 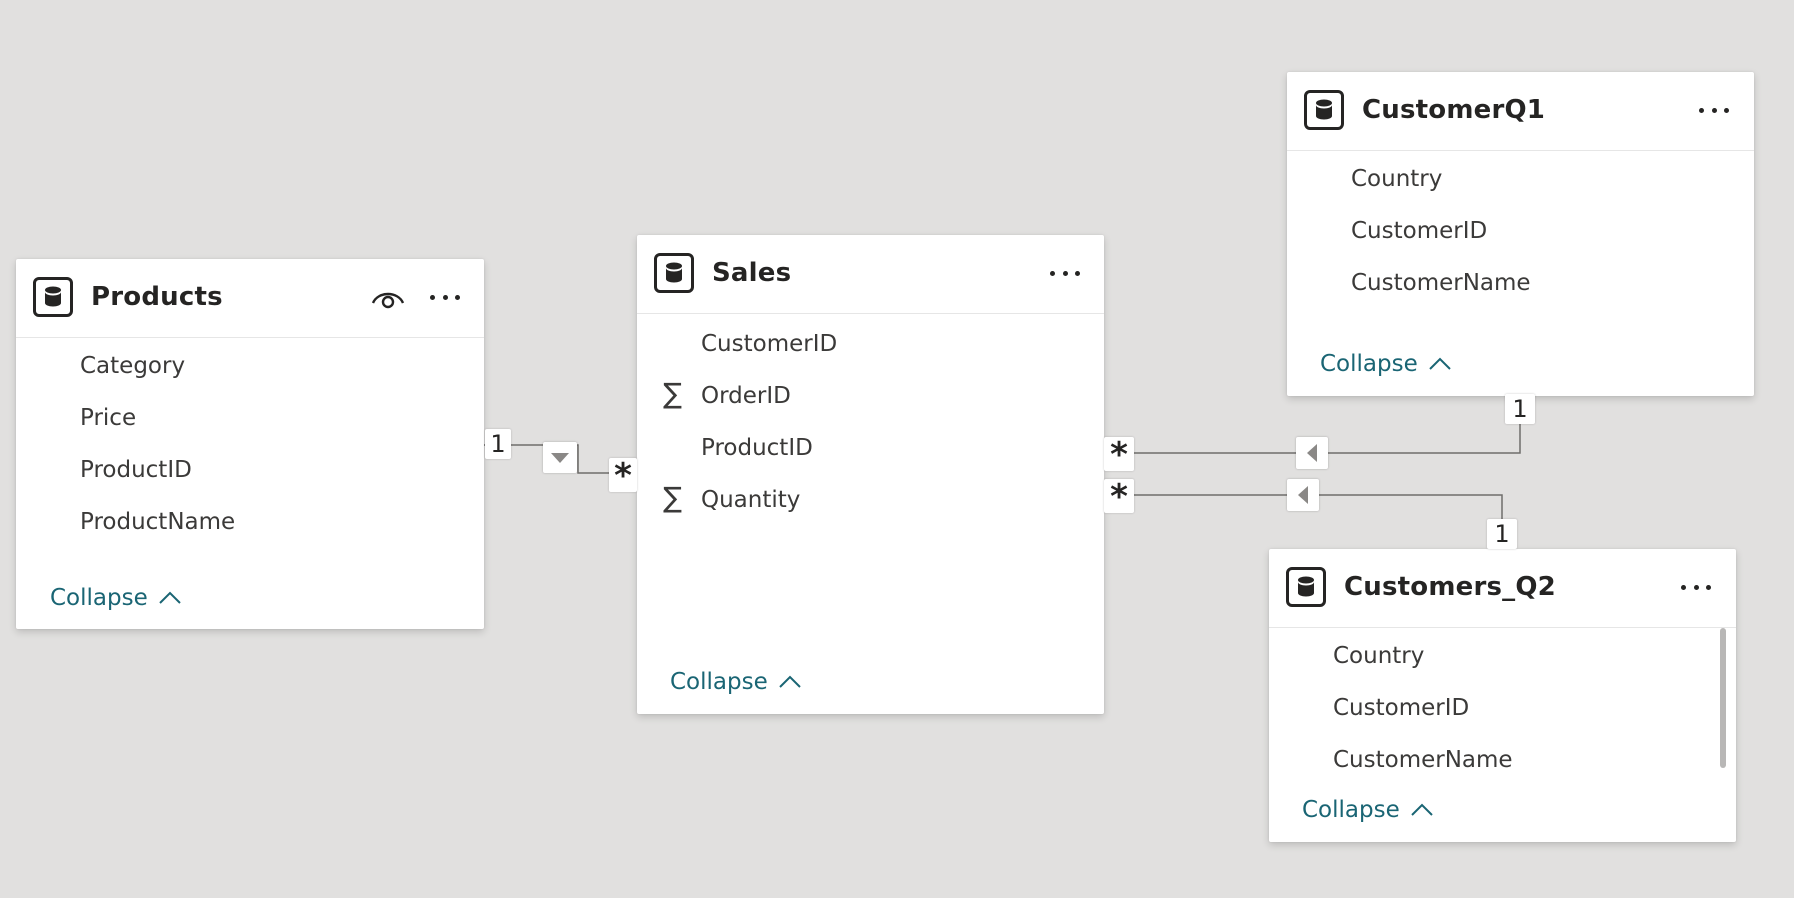 What do you see at coordinates (250, 298) in the screenshot?
I see `table-header: Products` at bounding box center [250, 298].